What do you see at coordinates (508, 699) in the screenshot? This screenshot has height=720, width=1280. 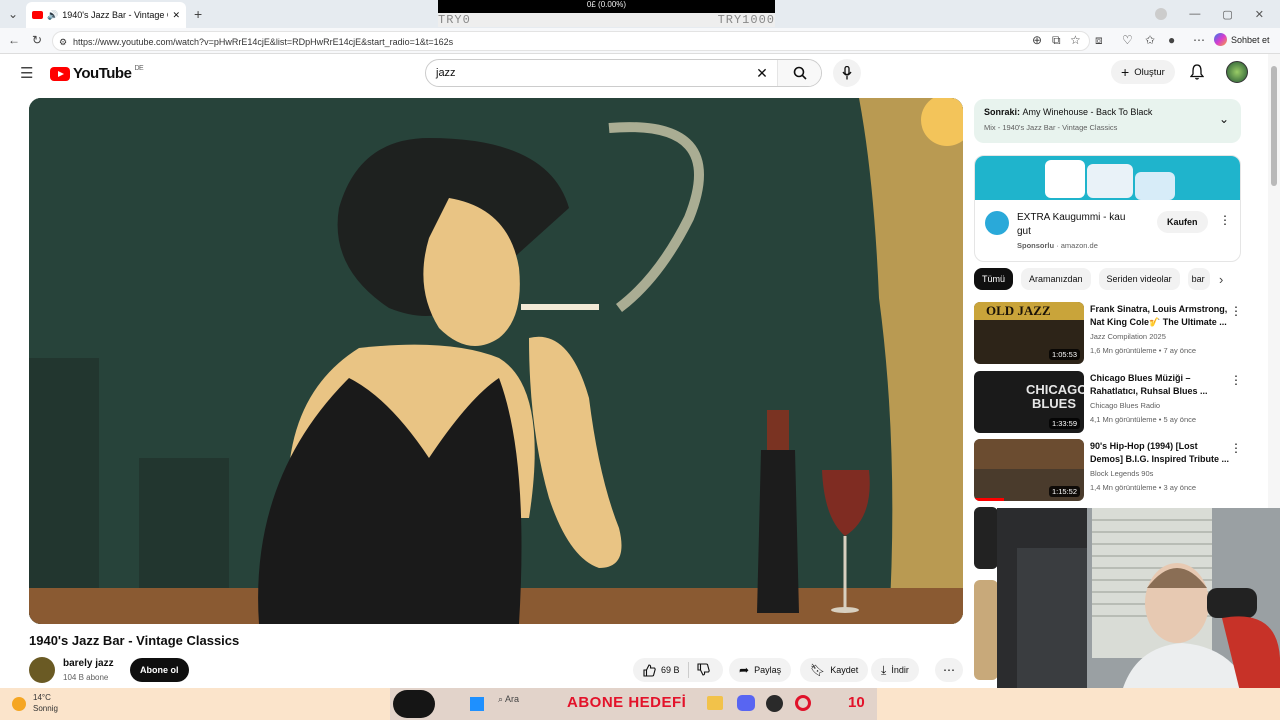 I see `taskbar-search: ⌕ Ara` at bounding box center [508, 699].